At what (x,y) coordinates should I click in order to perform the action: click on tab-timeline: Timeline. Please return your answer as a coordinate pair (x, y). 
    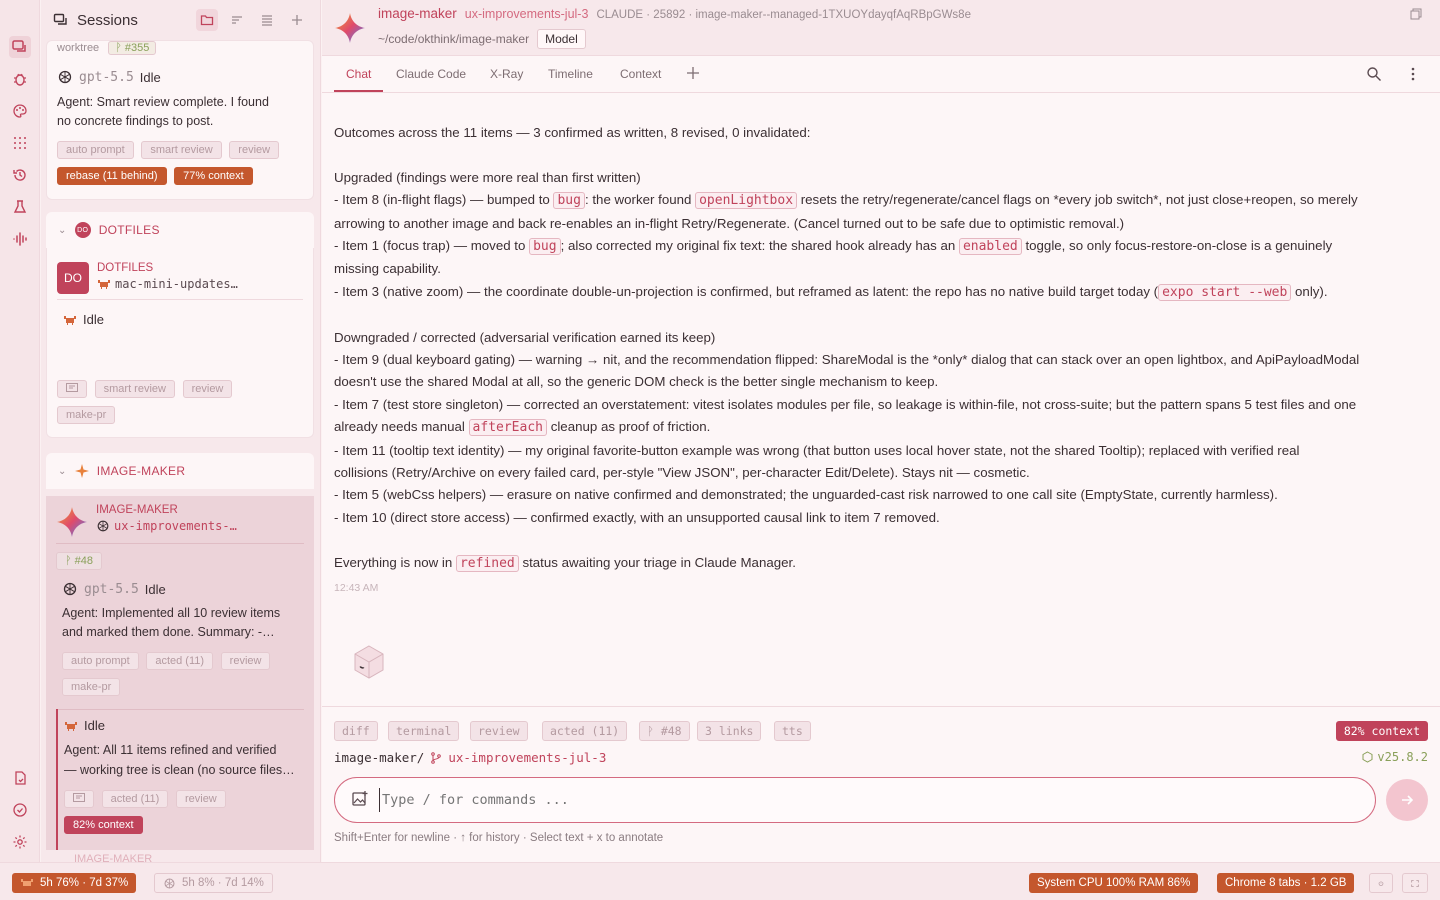
    Looking at the image, I should click on (570, 74).